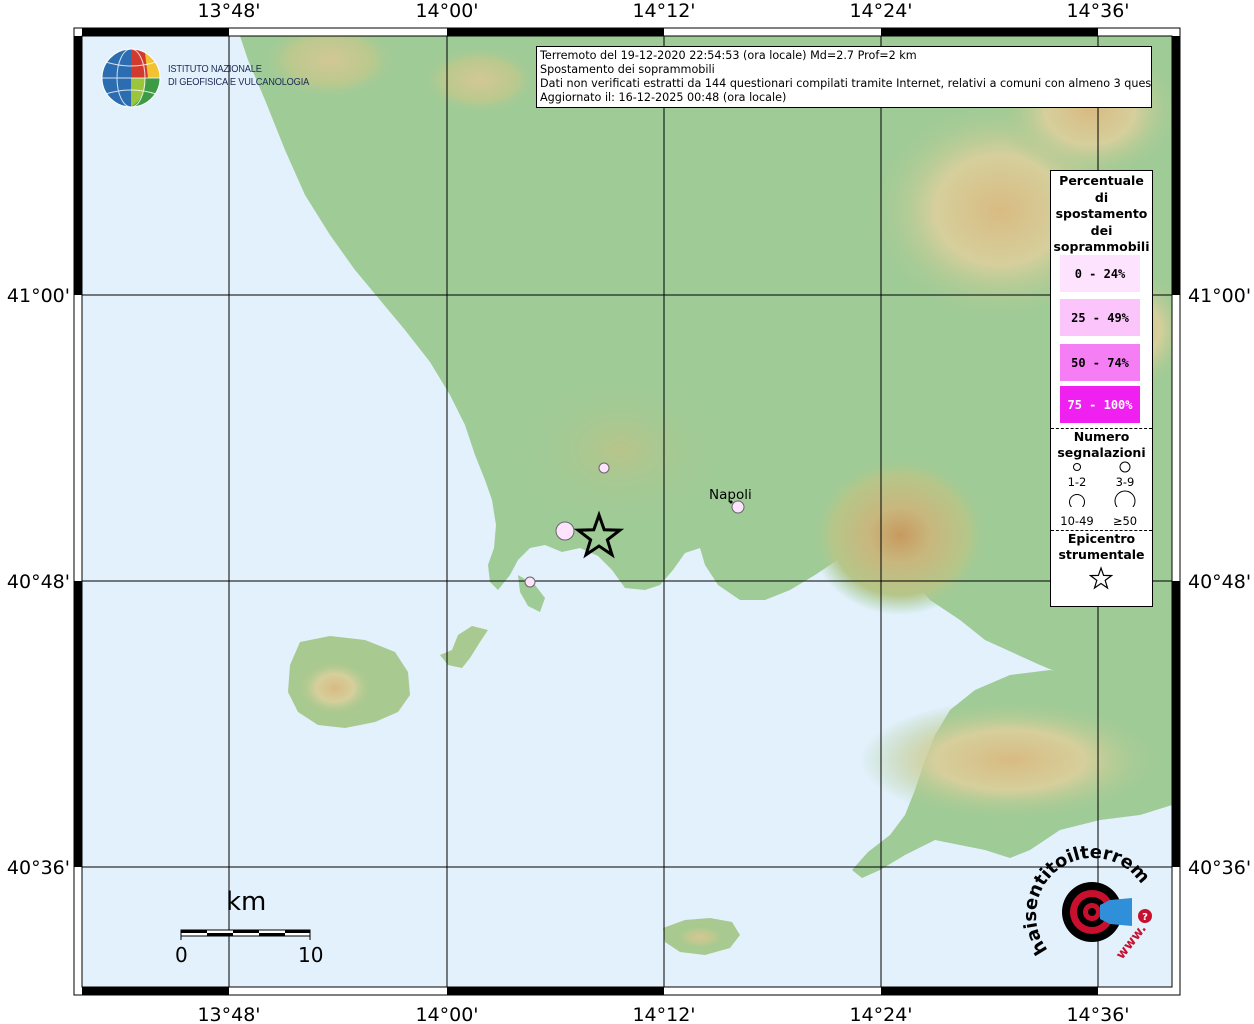  I want to click on scale-bar-start: 0, so click(181, 955).